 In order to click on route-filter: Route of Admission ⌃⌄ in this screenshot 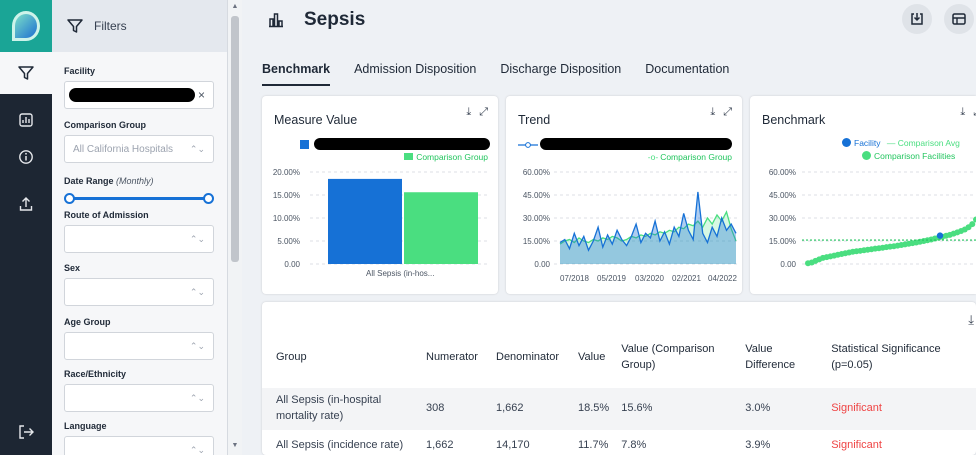, I will do `click(139, 231)`.